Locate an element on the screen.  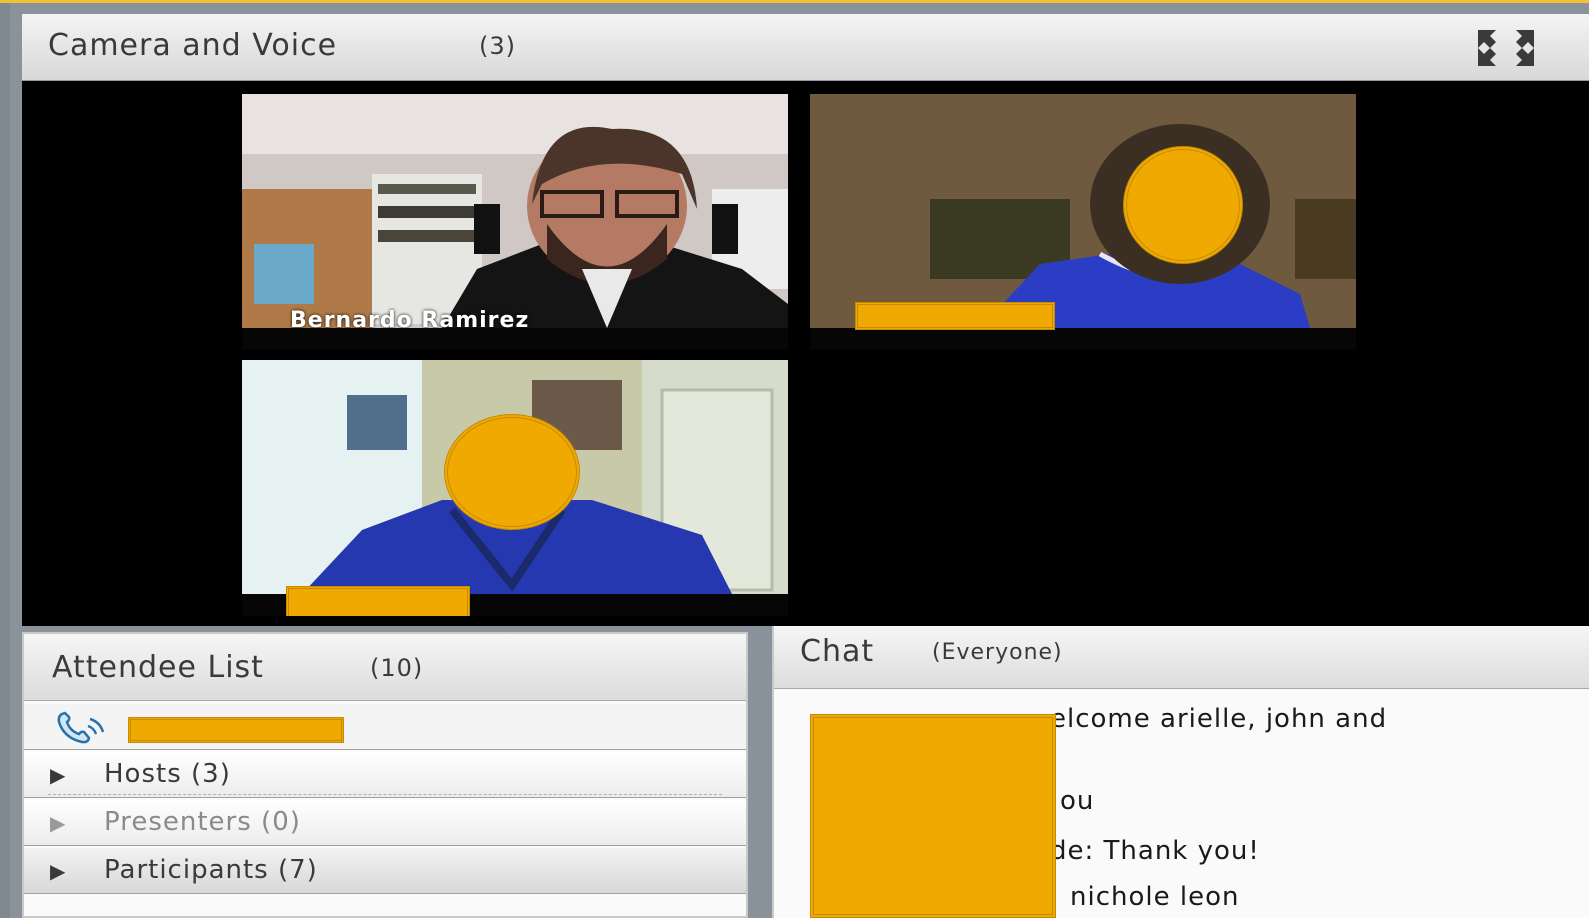
group-participants: ▶ Participants (7) is located at coordinates (385, 871).